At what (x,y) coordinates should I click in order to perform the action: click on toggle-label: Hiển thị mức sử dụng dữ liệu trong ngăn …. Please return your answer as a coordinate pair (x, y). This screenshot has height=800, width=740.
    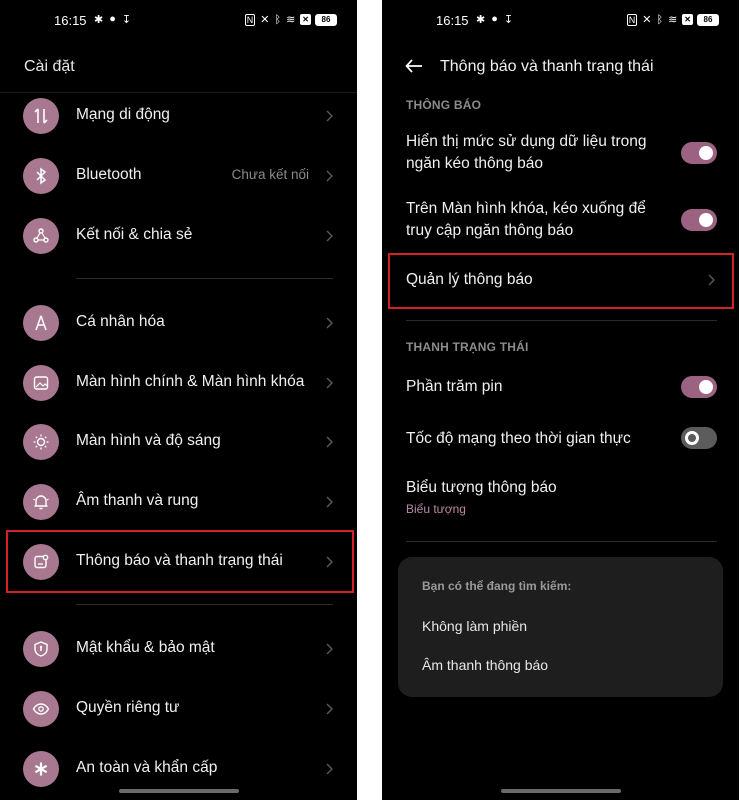
    Looking at the image, I should click on (526, 152).